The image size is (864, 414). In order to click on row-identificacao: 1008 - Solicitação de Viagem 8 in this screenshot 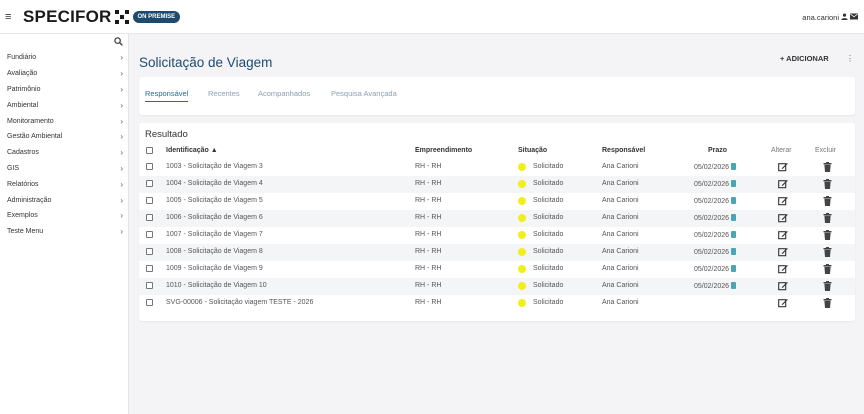, I will do `click(214, 251)`.